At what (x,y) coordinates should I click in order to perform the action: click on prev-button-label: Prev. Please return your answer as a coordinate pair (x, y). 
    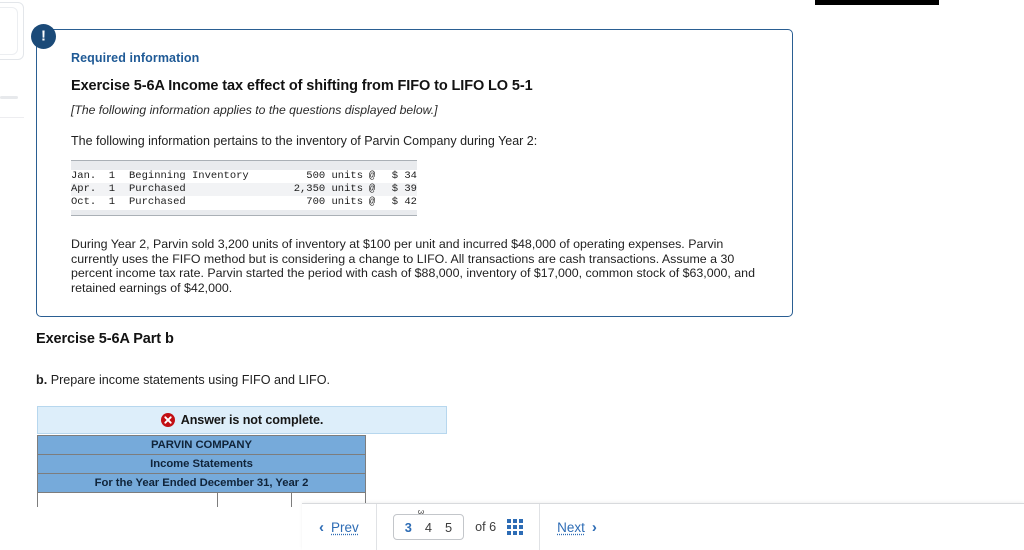
    Looking at the image, I should click on (345, 527).